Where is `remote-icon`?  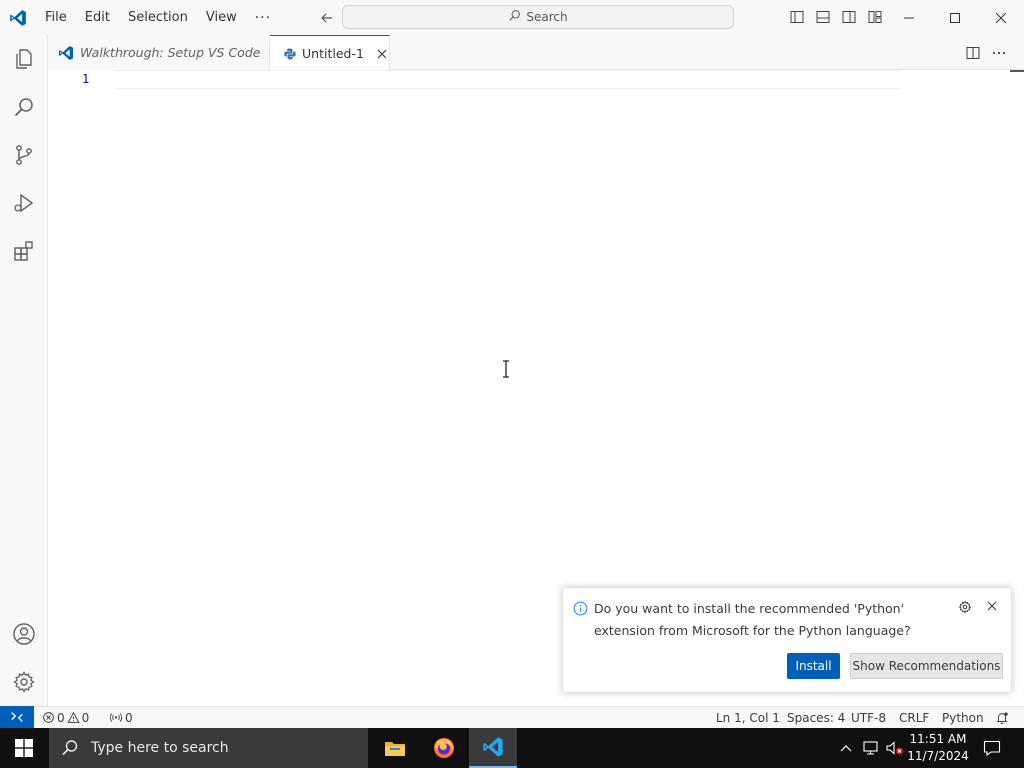
remote-icon is located at coordinates (17, 717).